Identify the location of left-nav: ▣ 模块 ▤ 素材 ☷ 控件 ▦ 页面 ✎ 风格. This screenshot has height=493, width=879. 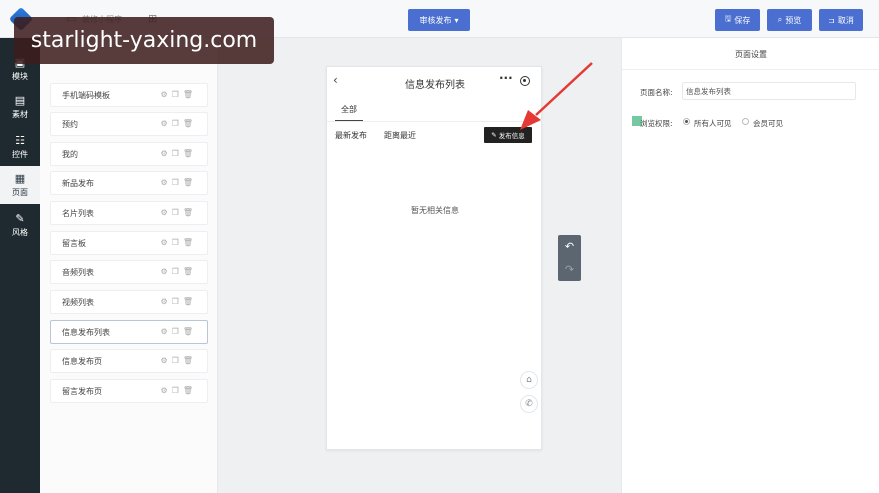
(20, 265).